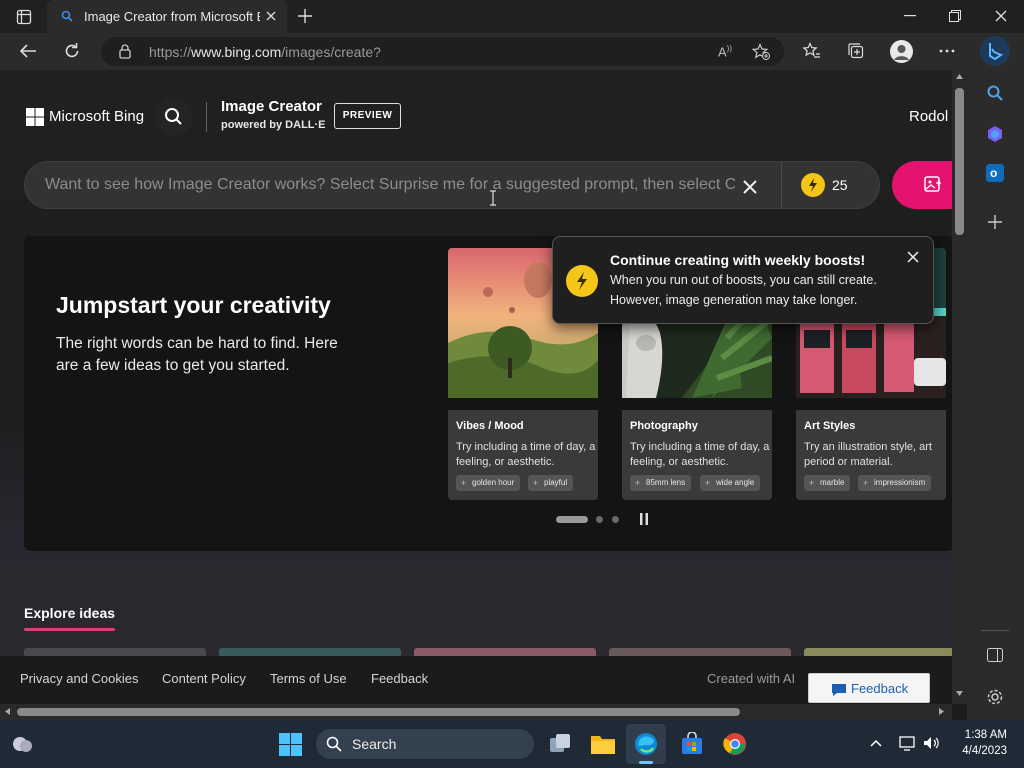  Describe the element at coordinates (7, 711) in the screenshot. I see `scroll-left-icon` at that location.